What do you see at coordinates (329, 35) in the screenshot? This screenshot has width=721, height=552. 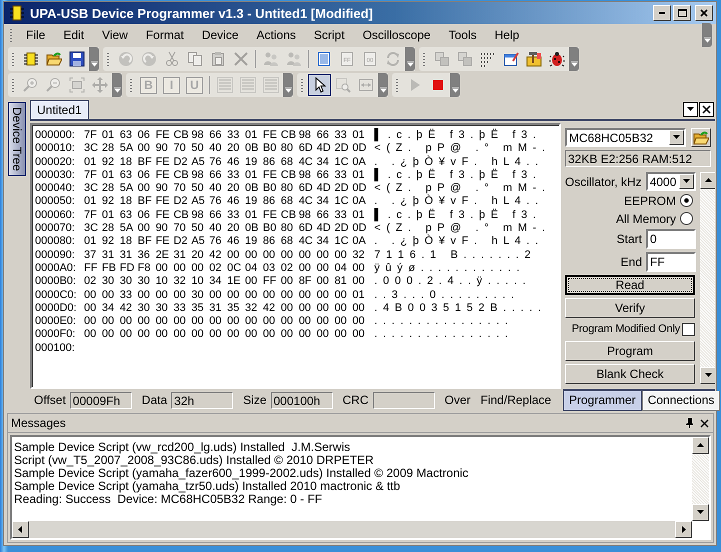 I see `menu-item: Script` at bounding box center [329, 35].